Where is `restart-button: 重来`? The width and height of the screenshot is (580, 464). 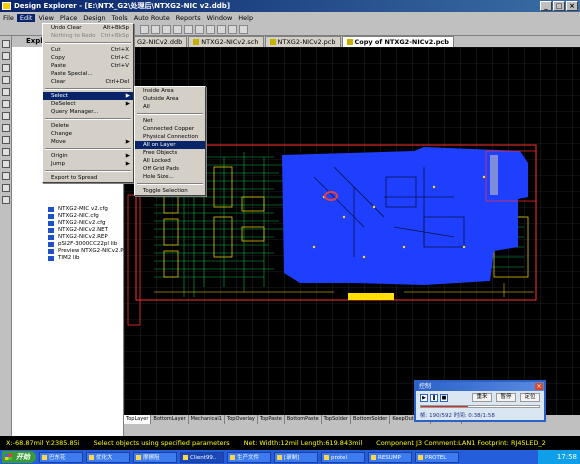 restart-button: 重来 is located at coordinates (482, 397).